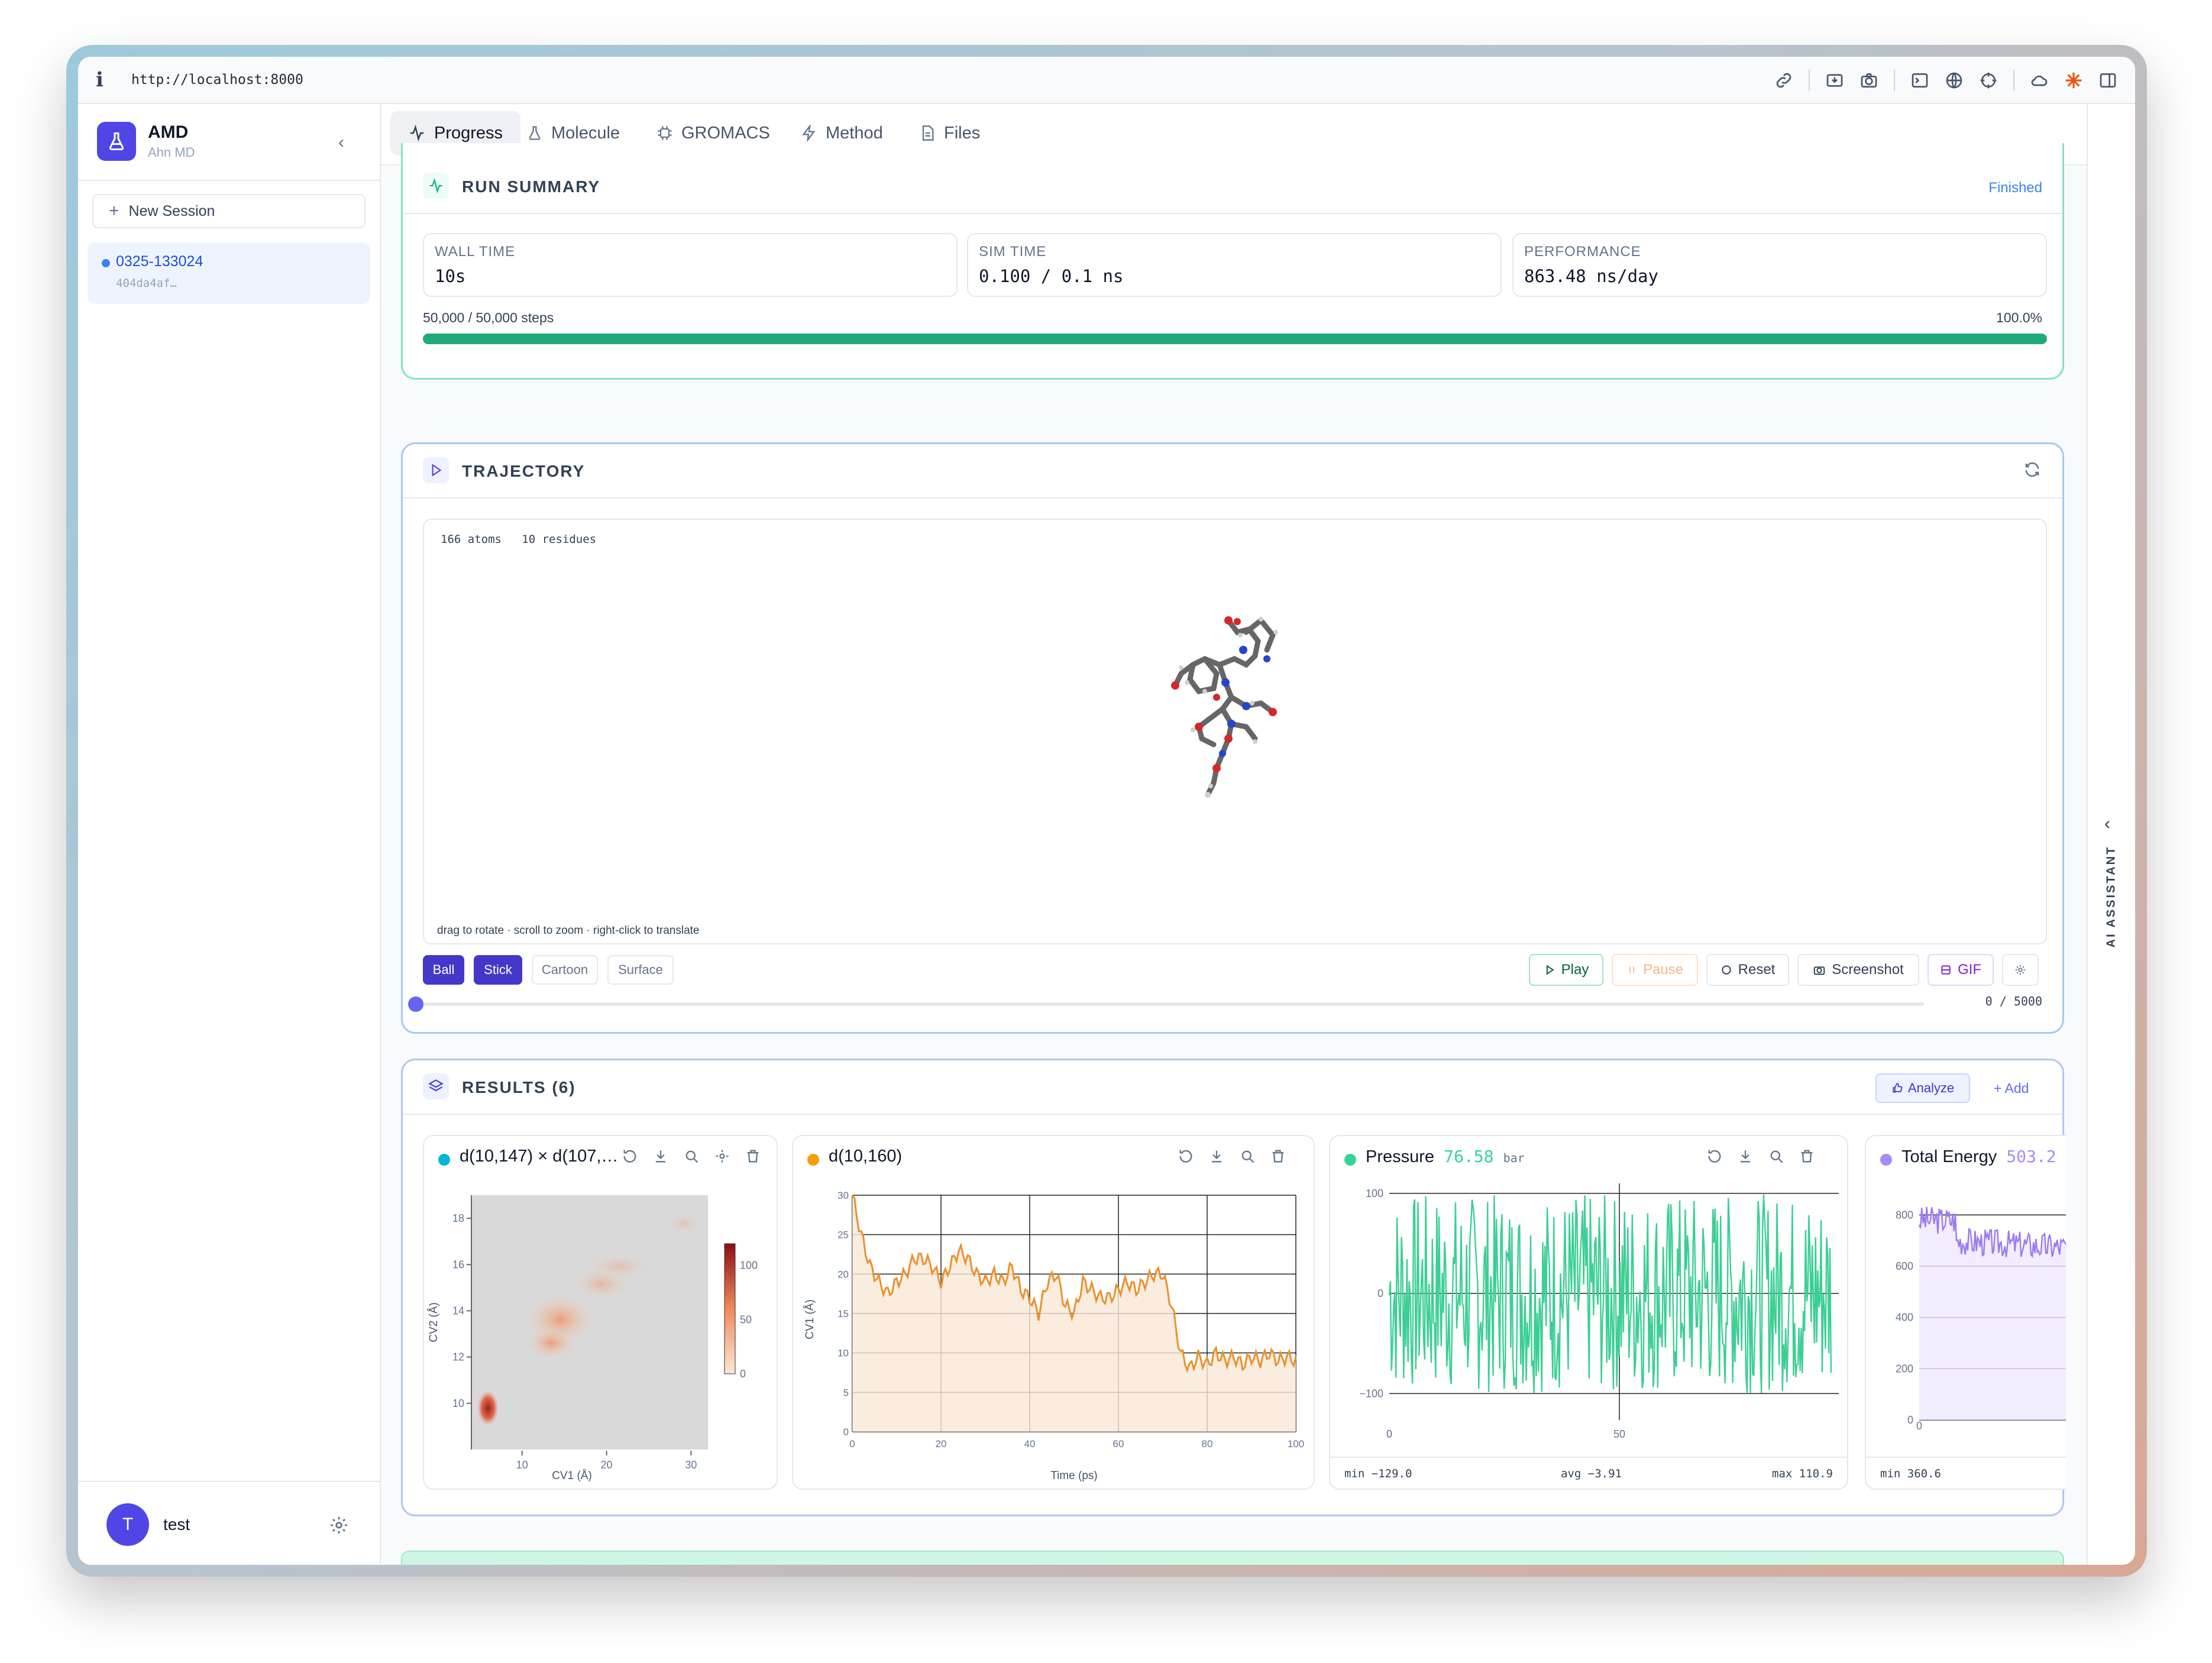  What do you see at coordinates (2111, 896) in the screenshot?
I see `ai-assistant-label: AI ASSISTANT` at bounding box center [2111, 896].